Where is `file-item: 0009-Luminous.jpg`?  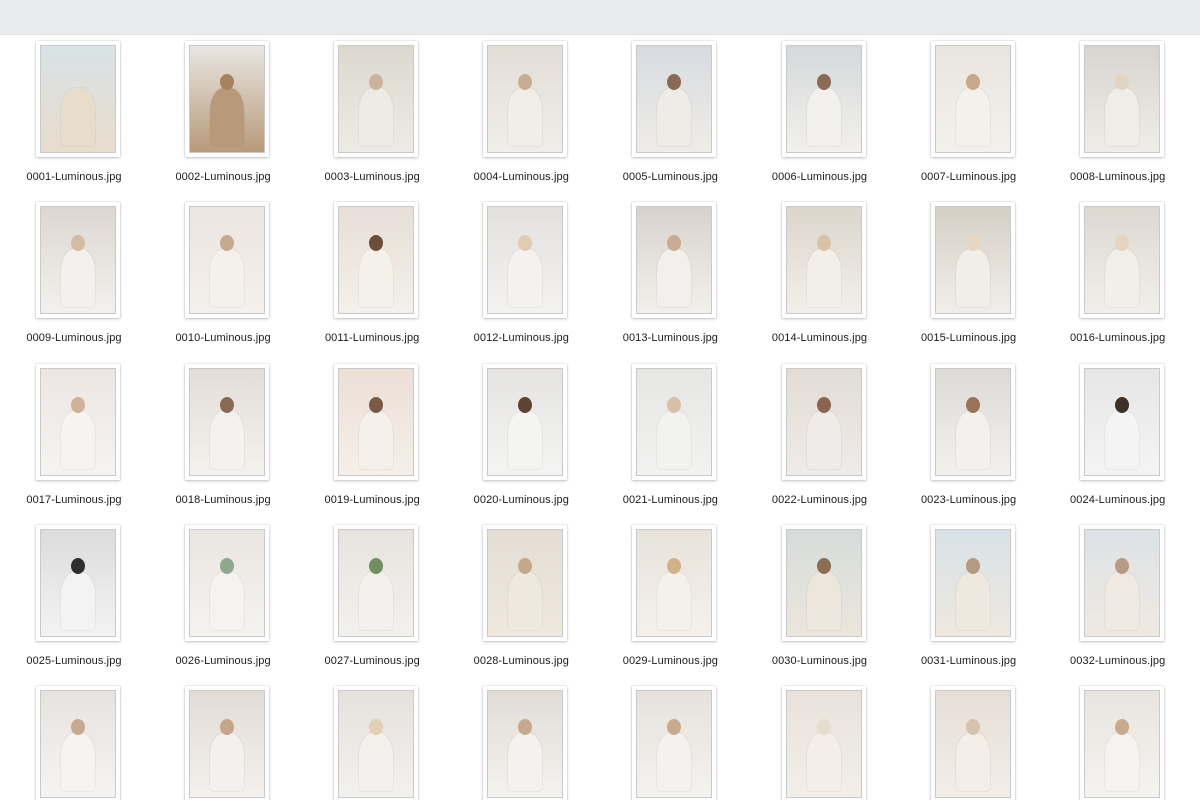 file-item: 0009-Luminous.jpg is located at coordinates (74, 275).